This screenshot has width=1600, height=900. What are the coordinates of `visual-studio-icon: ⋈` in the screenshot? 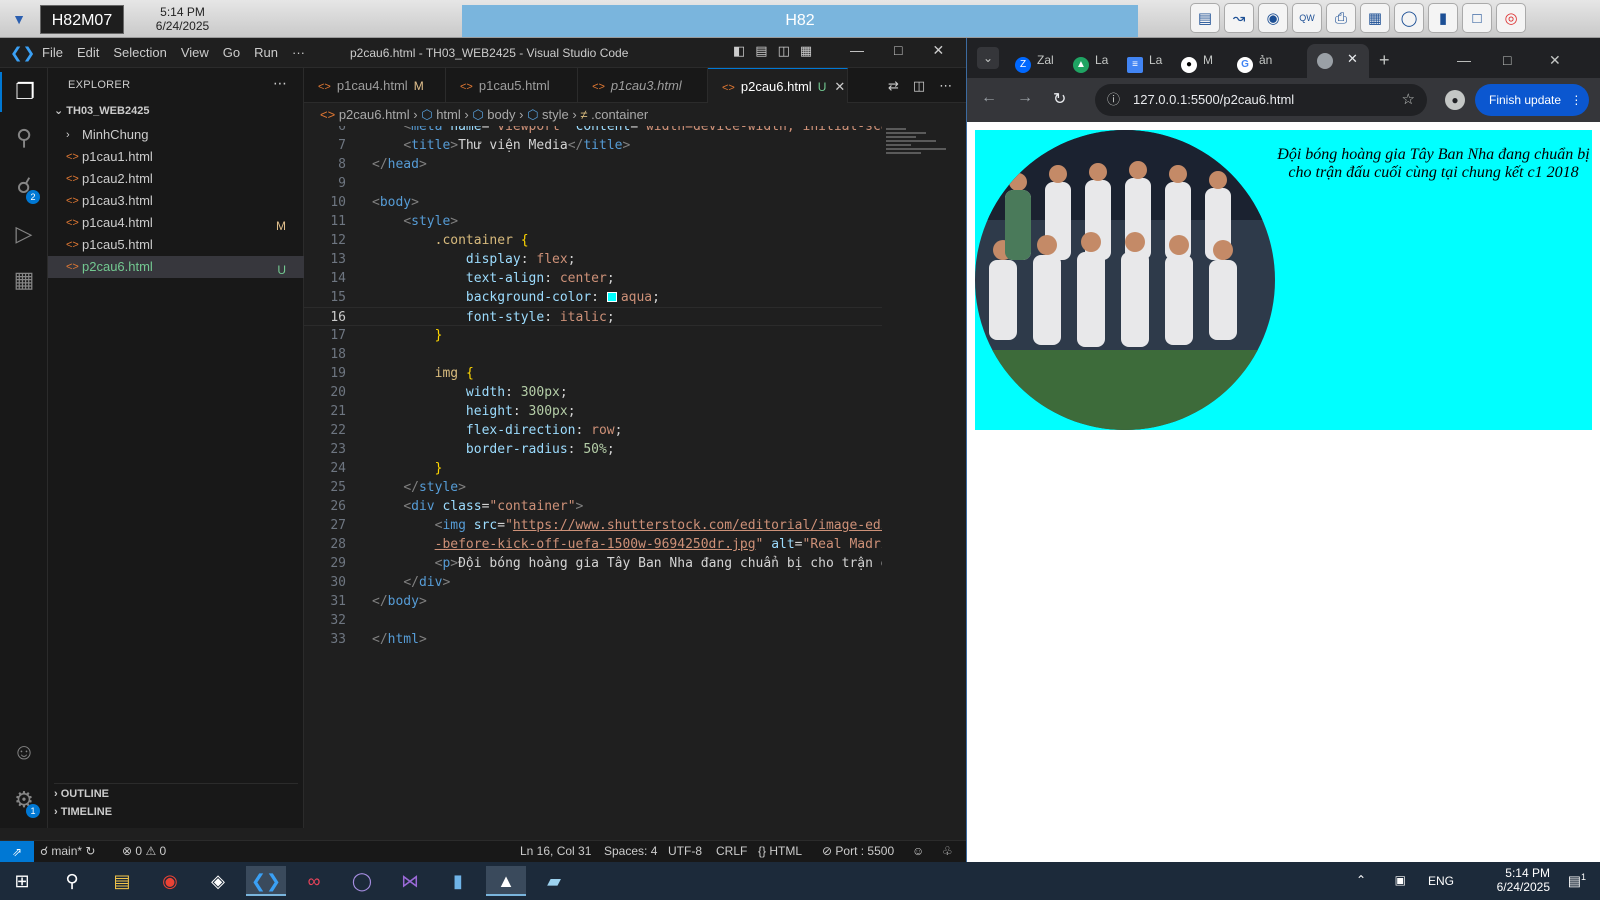 It's located at (410, 881).